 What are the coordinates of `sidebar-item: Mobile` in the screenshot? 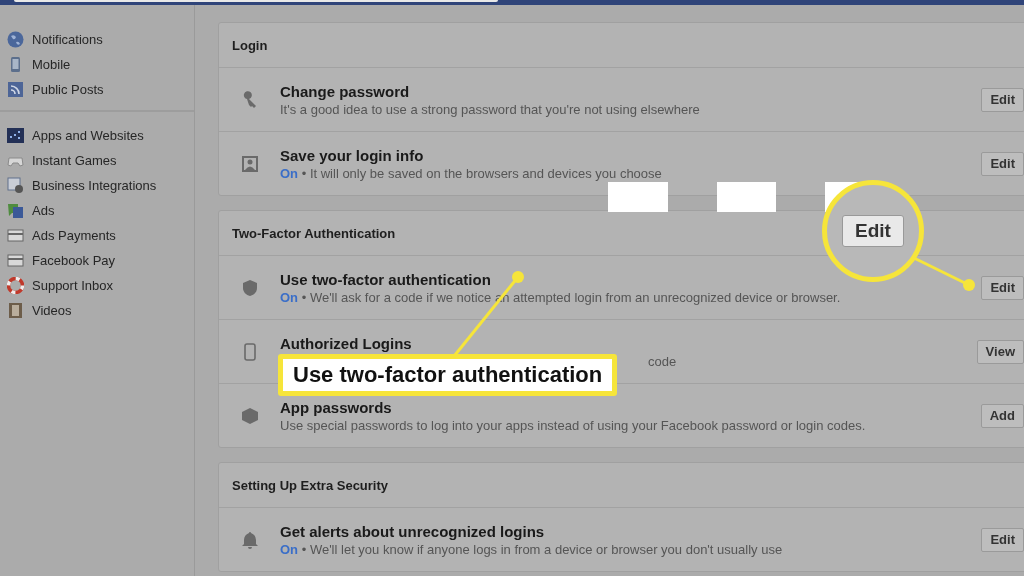 It's located at (97, 64).